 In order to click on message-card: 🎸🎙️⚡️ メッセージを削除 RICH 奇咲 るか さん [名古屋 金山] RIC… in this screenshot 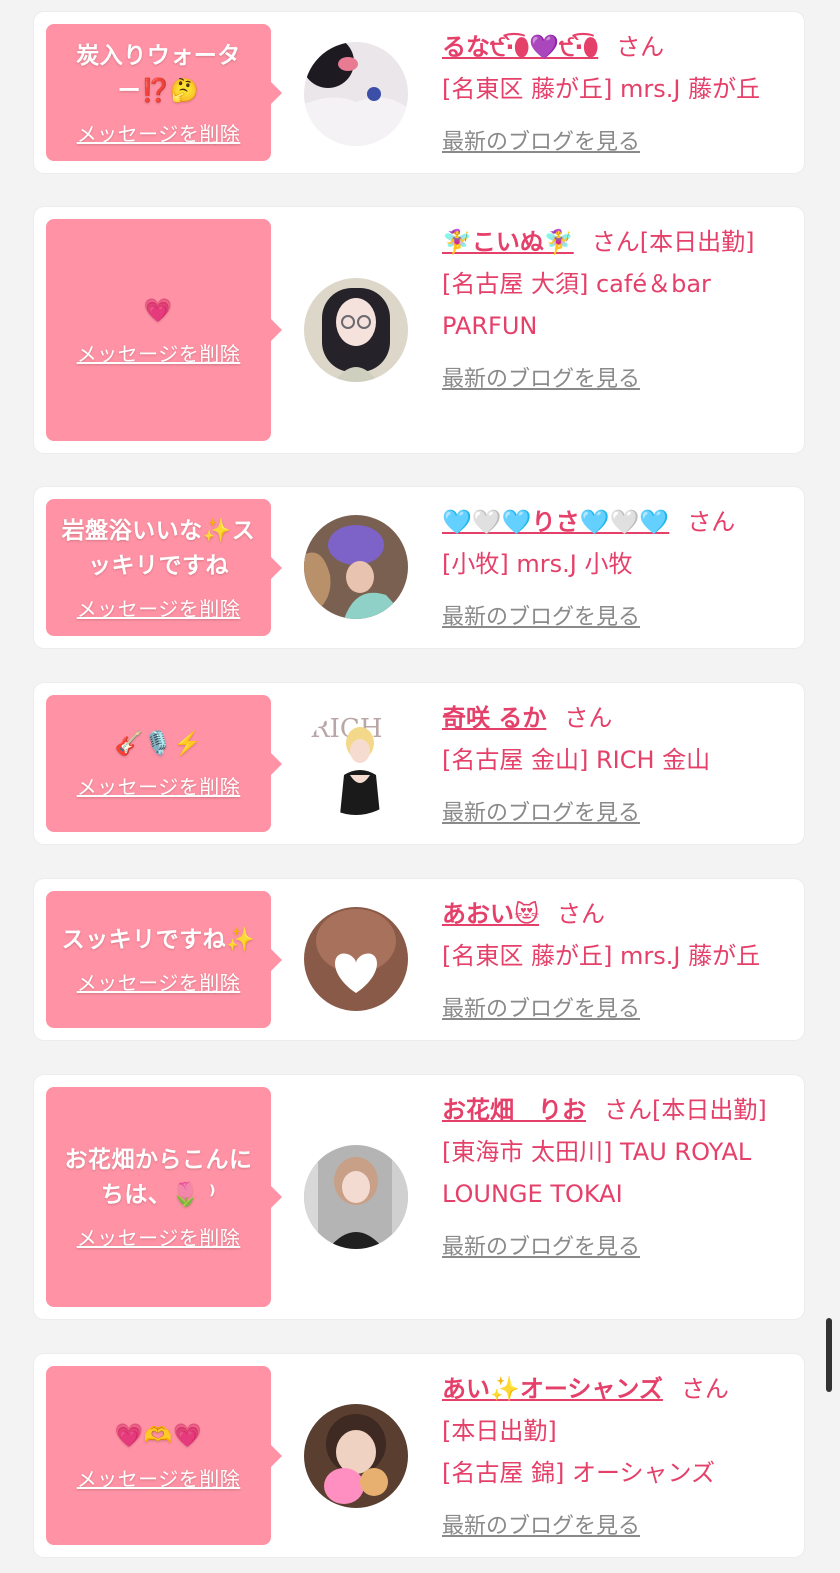, I will do `click(419, 763)`.